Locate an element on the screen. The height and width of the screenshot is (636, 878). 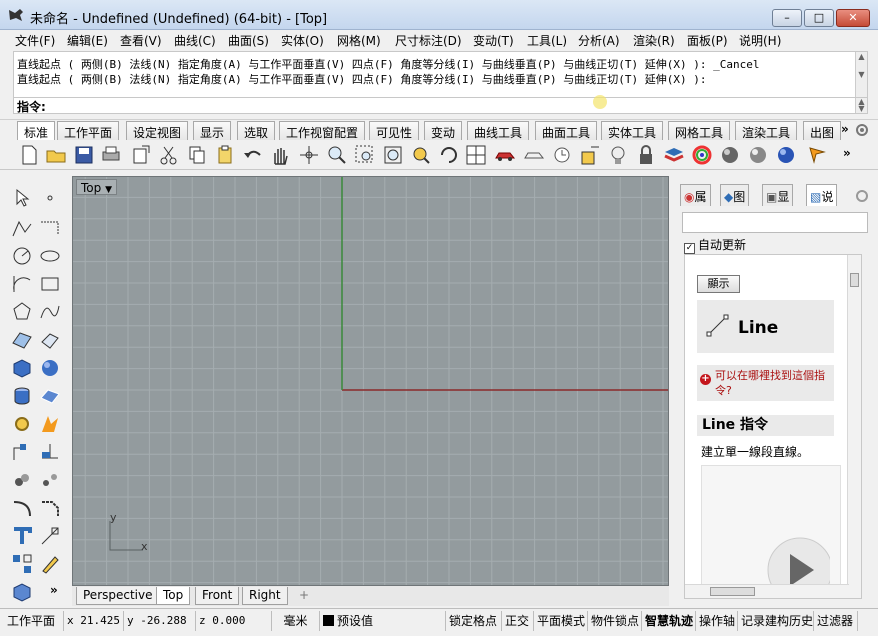
auto-update-checkbox: ✓ 自动更新 is located at coordinates (715, 245).